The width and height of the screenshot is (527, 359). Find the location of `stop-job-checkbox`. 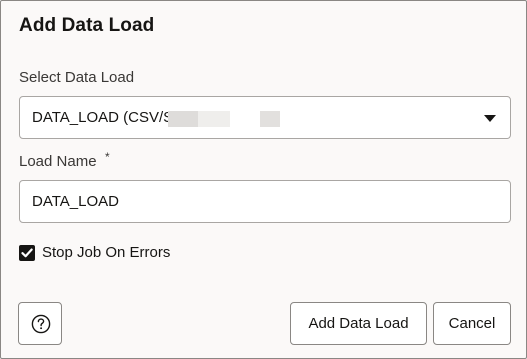

stop-job-checkbox is located at coordinates (27, 253).